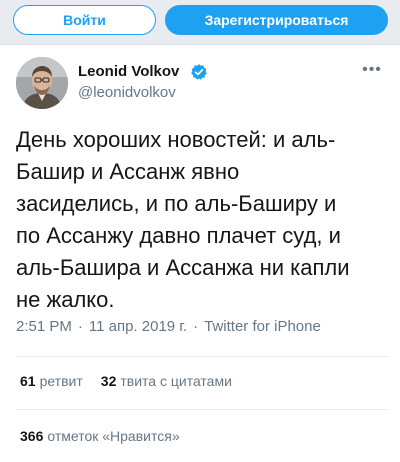 The height and width of the screenshot is (462, 400). Describe the element at coordinates (127, 92) in the screenshot. I see `author-handle: @leonidvolkov` at that location.